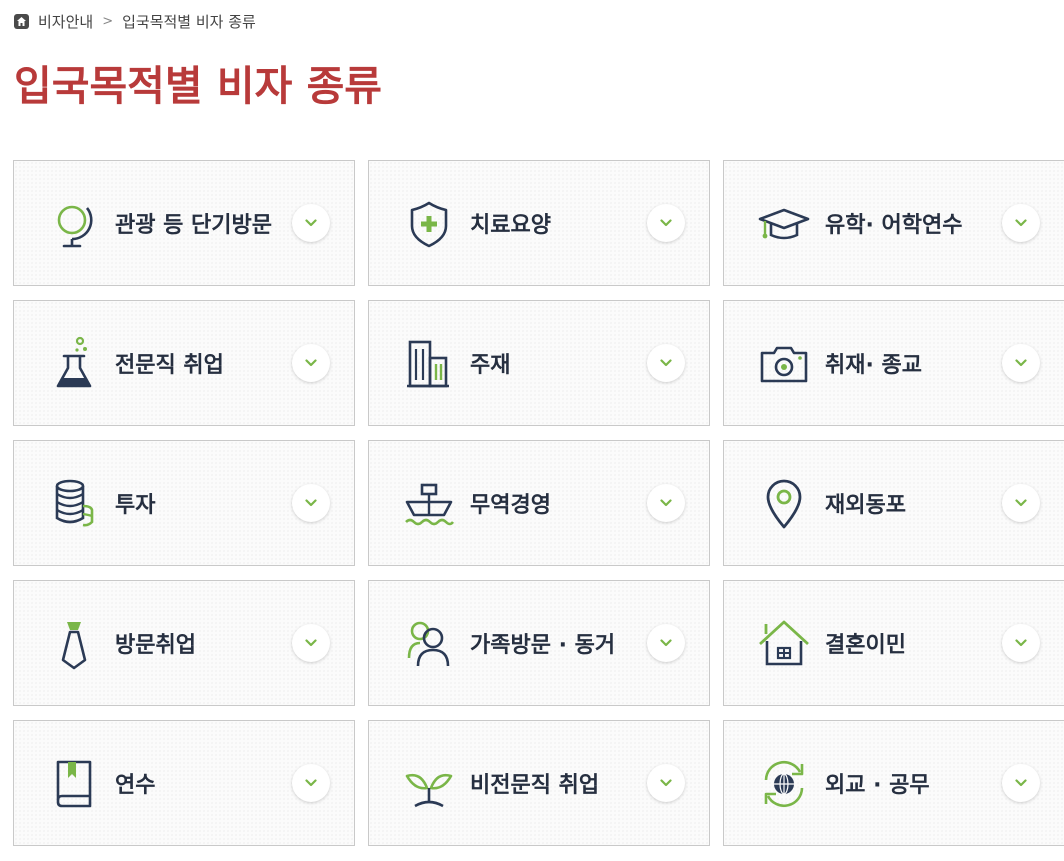 Image resolution: width=1064 pixels, height=861 pixels. Describe the element at coordinates (535, 785) in the screenshot. I see `visa-card-label: 비전문직 취업` at that location.